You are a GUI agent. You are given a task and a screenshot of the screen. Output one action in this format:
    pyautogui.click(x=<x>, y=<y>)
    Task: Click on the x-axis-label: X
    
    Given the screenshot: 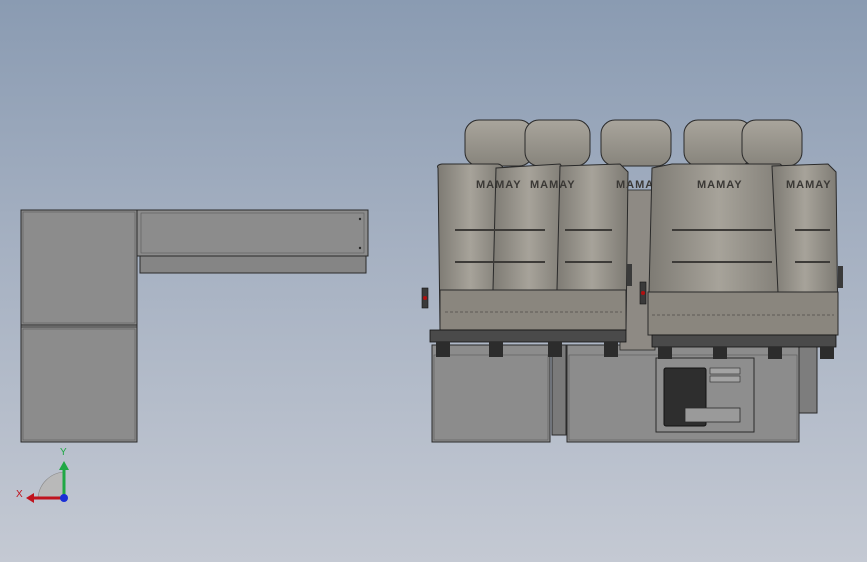 What is the action you would take?
    pyautogui.click(x=19, y=494)
    